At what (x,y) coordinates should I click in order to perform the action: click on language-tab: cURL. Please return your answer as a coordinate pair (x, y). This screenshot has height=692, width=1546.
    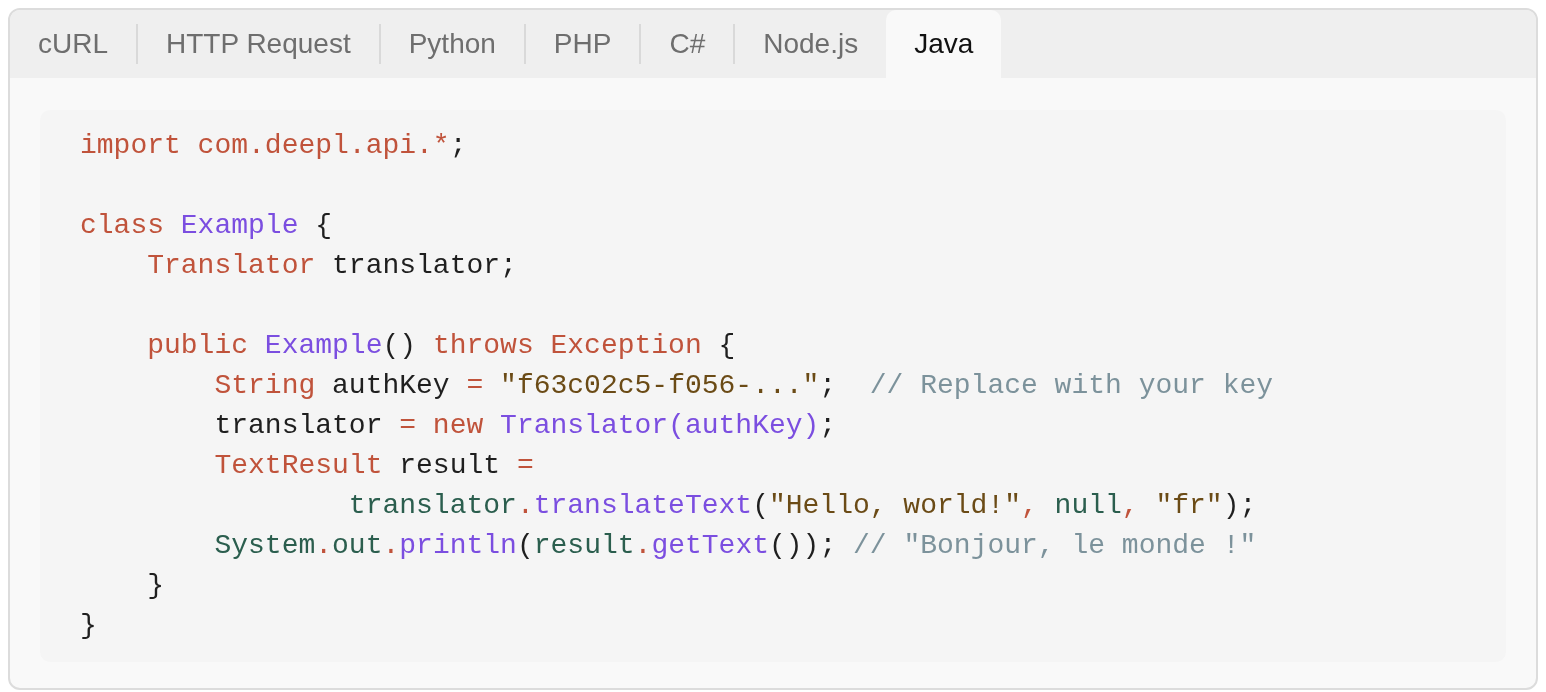
    Looking at the image, I should click on (73, 44).